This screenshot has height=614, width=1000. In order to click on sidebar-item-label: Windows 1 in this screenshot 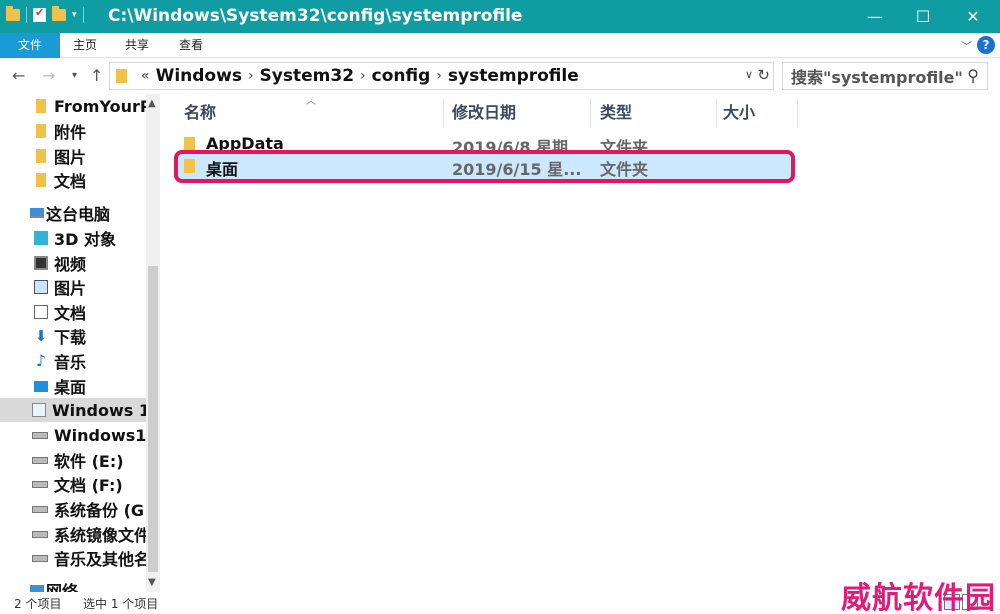, I will do `click(99, 410)`.